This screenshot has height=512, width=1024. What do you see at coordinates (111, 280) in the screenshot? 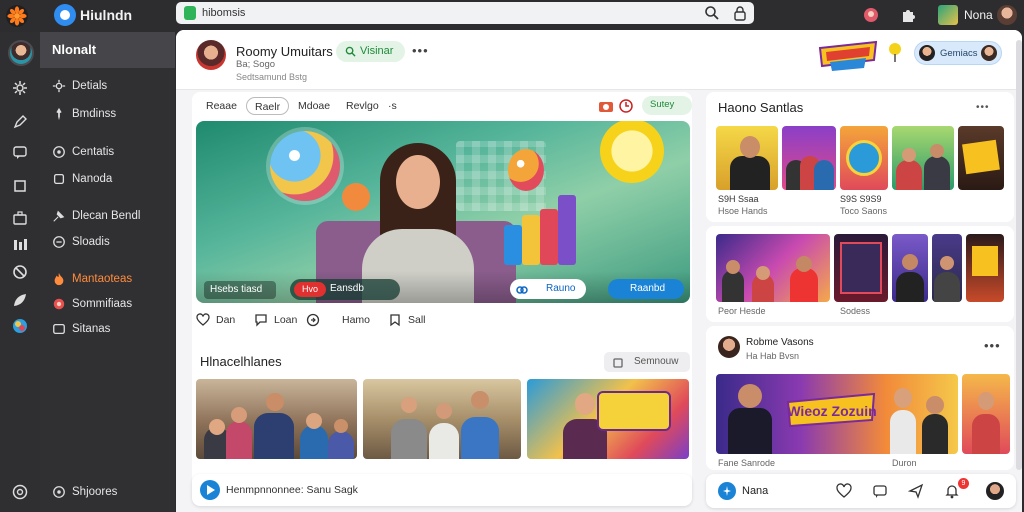
I see `sidebar-item-mantaoteas: Mantaoteas` at bounding box center [111, 280].